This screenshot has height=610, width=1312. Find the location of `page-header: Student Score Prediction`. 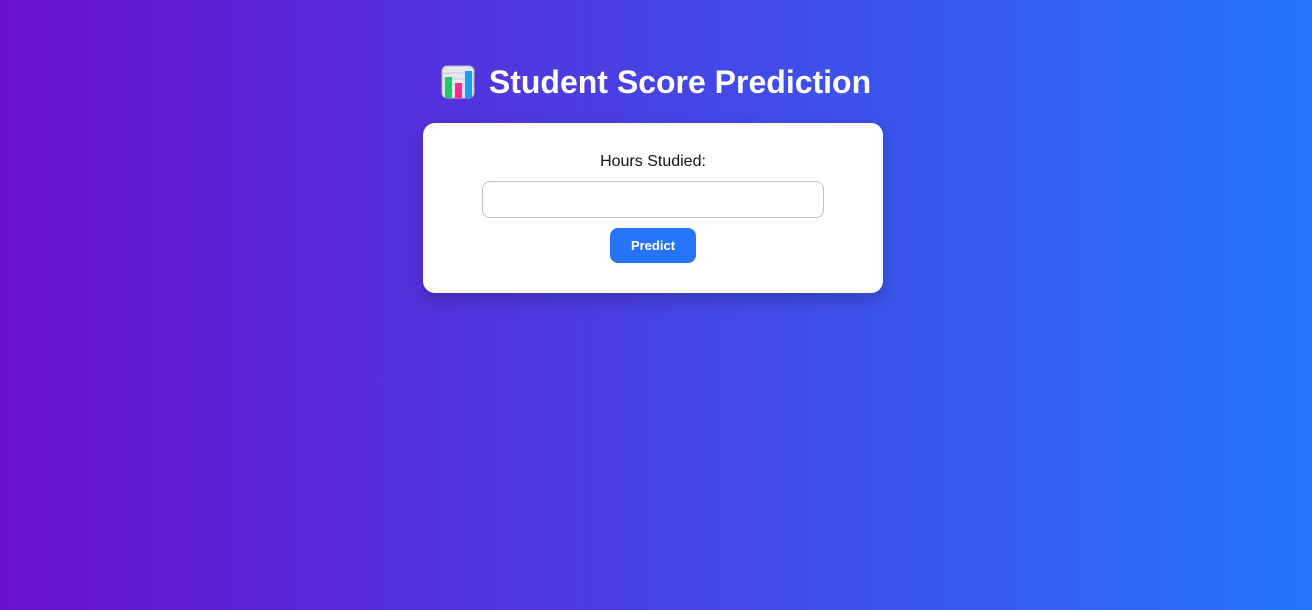

page-header: Student Score Prediction is located at coordinates (656, 82).